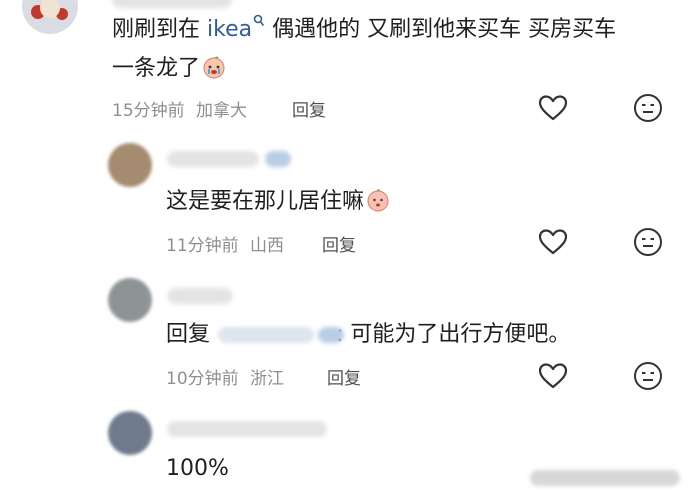 The image size is (690, 496). I want to click on comment-meta: 10分钟前 浙江, so click(225, 376).